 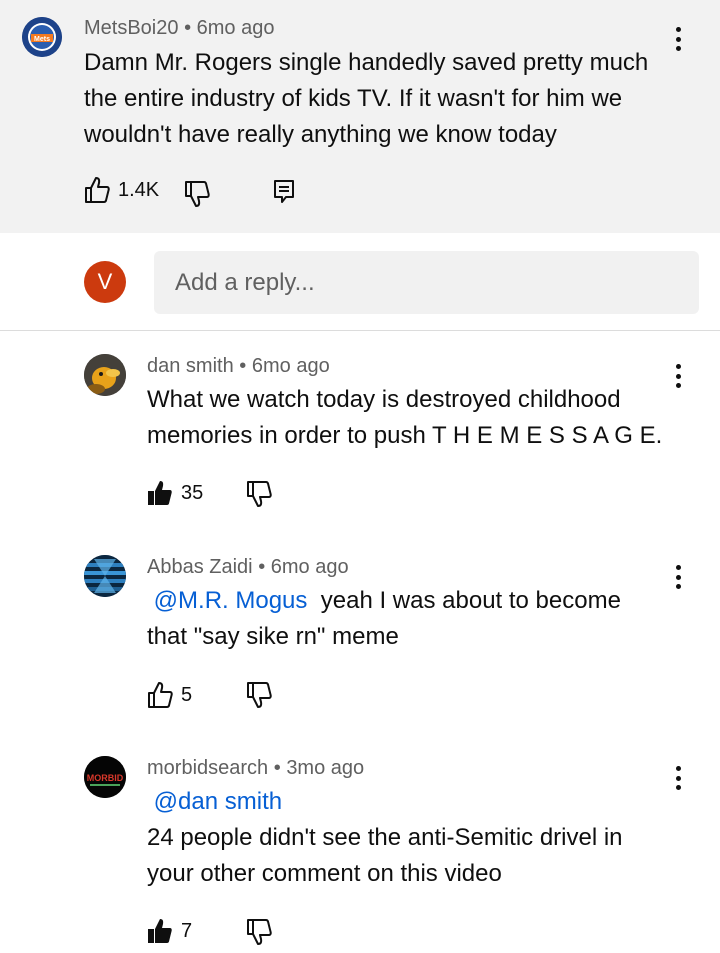 What do you see at coordinates (187, 930) in the screenshot?
I see `like-count: 7` at bounding box center [187, 930].